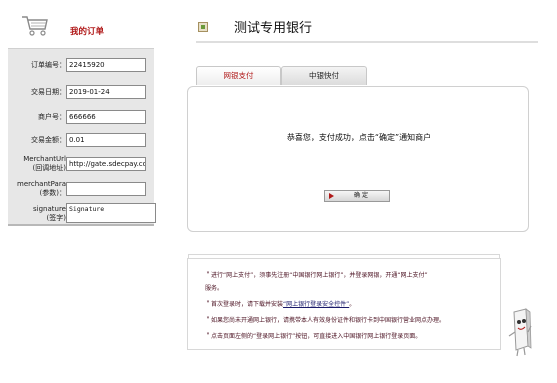 The width and height of the screenshot is (557, 383). I want to click on amount-label: 交易金额：, so click(48, 140).